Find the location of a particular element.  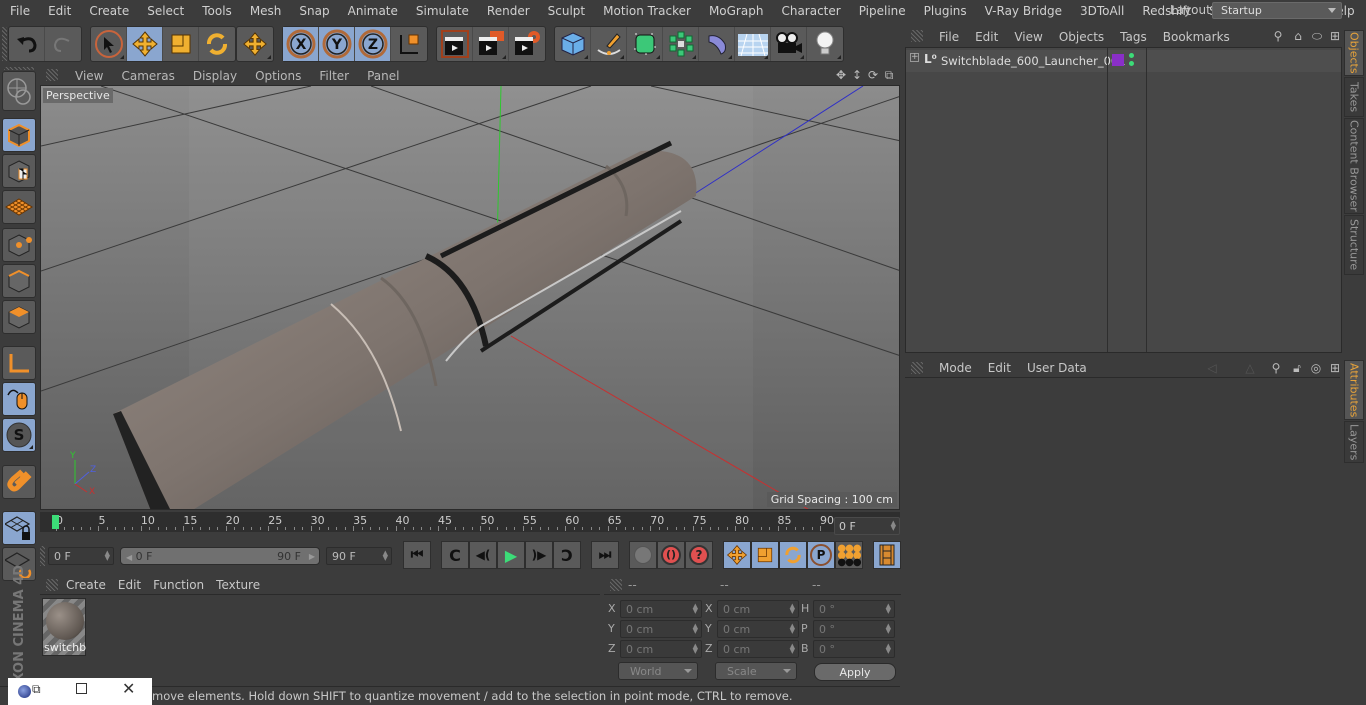

previous-frame-button: ◀( is located at coordinates (483, 555).